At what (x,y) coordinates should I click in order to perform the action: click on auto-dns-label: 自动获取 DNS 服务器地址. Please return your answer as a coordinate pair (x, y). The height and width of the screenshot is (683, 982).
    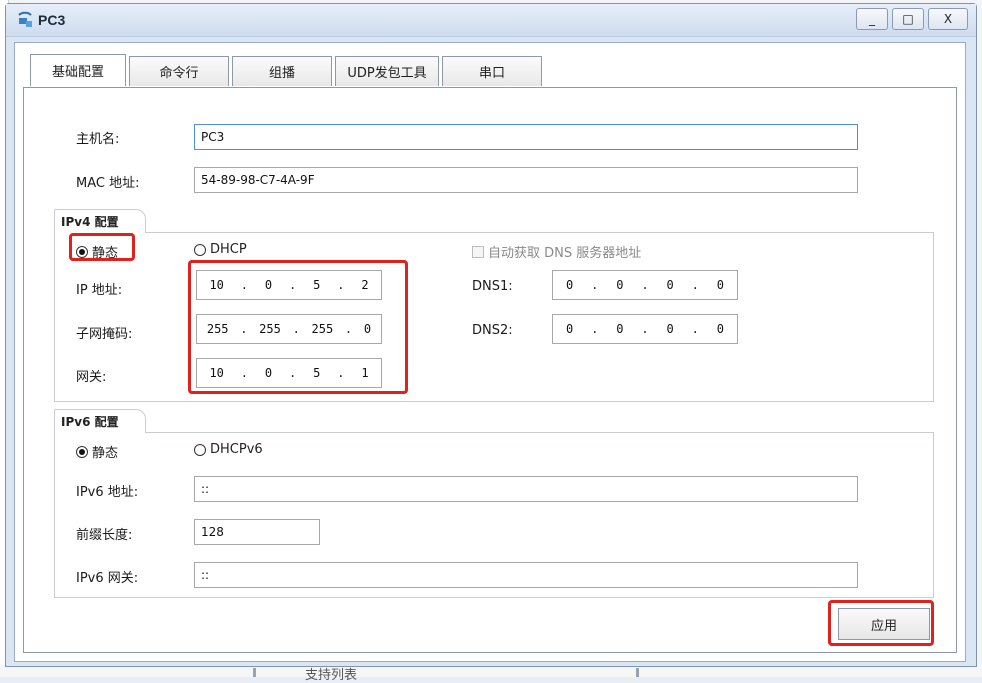
    Looking at the image, I should click on (565, 253).